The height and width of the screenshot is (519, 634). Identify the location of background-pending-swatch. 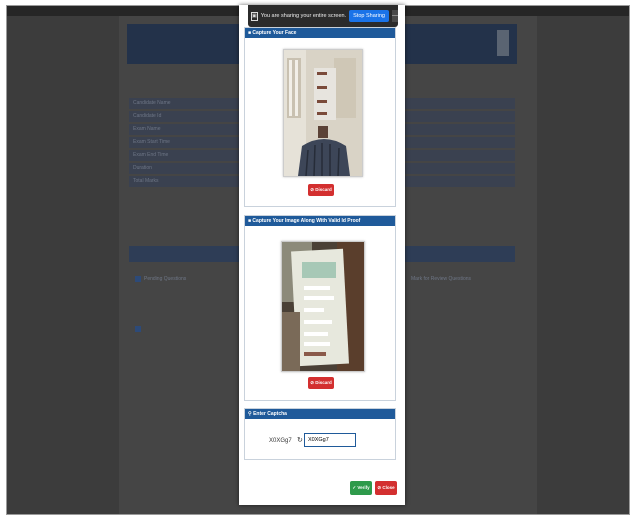
(138, 279).